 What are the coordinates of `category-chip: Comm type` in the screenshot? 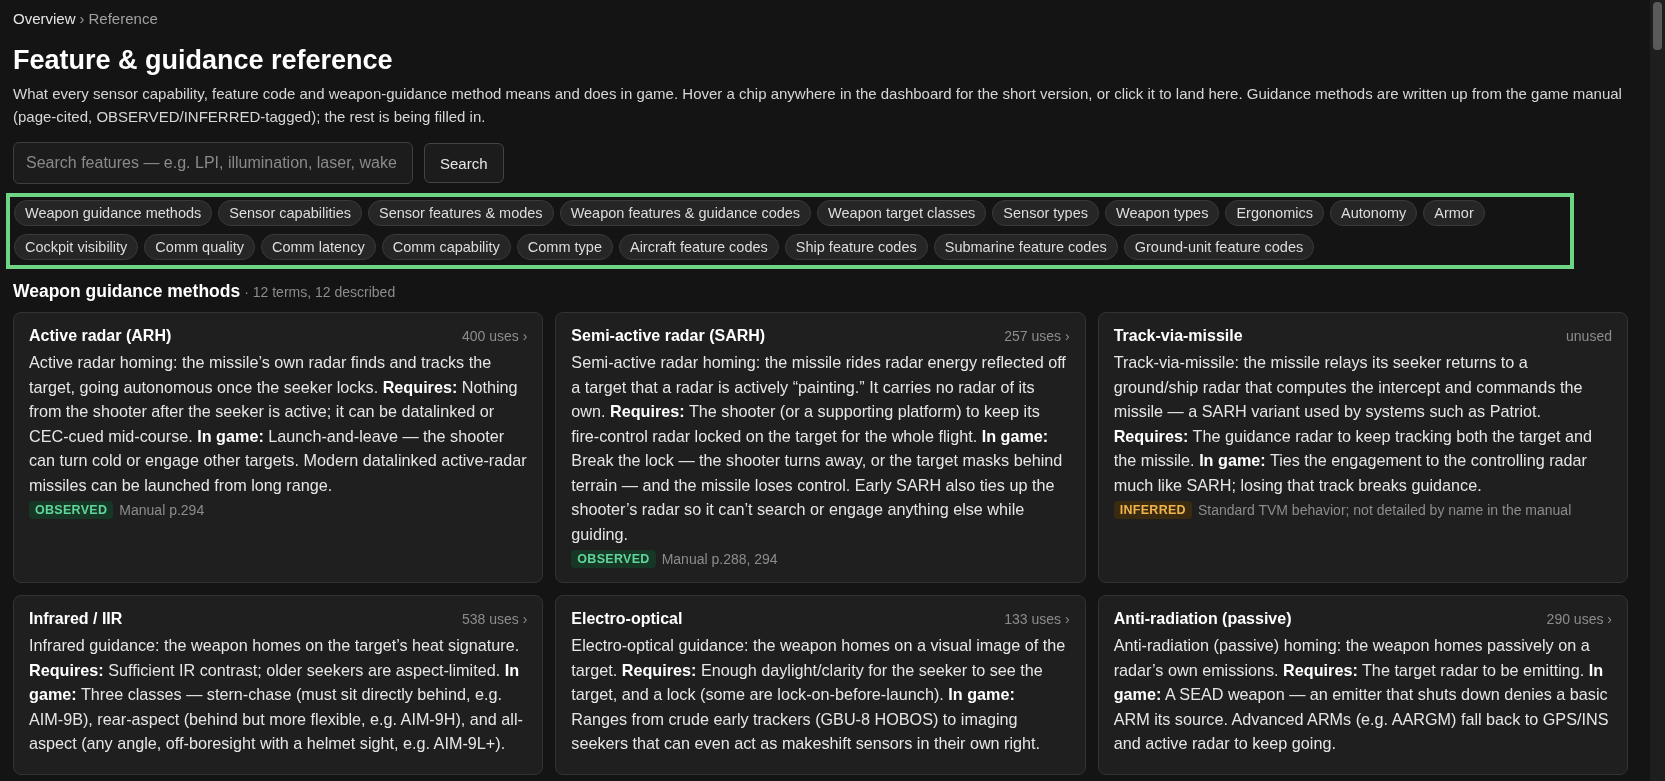 It's located at (564, 247).